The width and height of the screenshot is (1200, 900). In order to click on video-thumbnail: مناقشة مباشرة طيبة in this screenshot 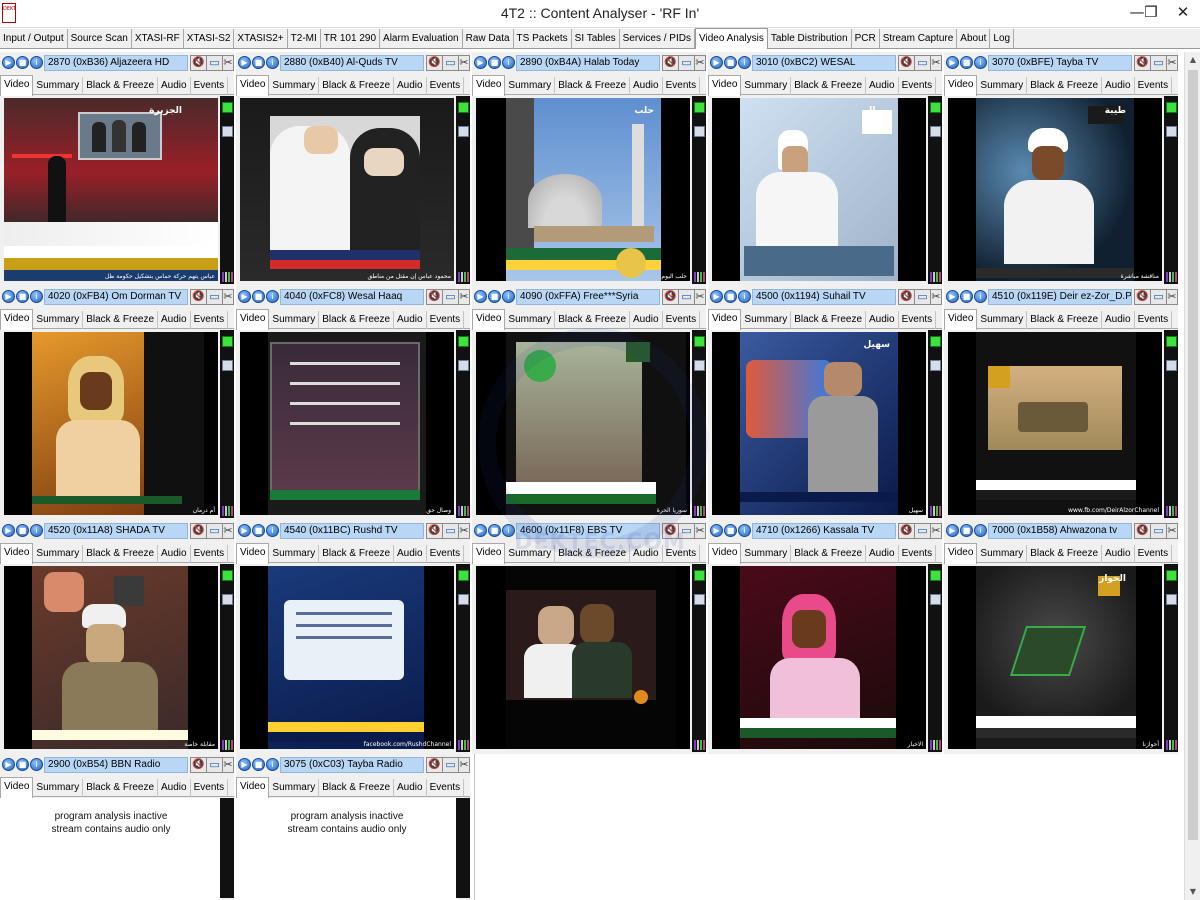, I will do `click(1055, 189)`.